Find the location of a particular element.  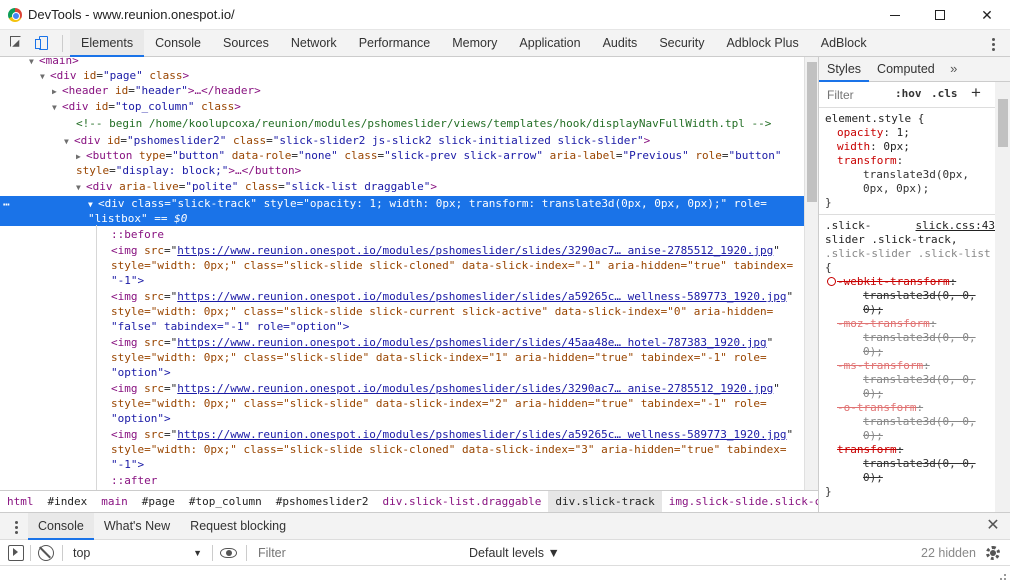

kebab-menu-icon is located at coordinates (993, 44).